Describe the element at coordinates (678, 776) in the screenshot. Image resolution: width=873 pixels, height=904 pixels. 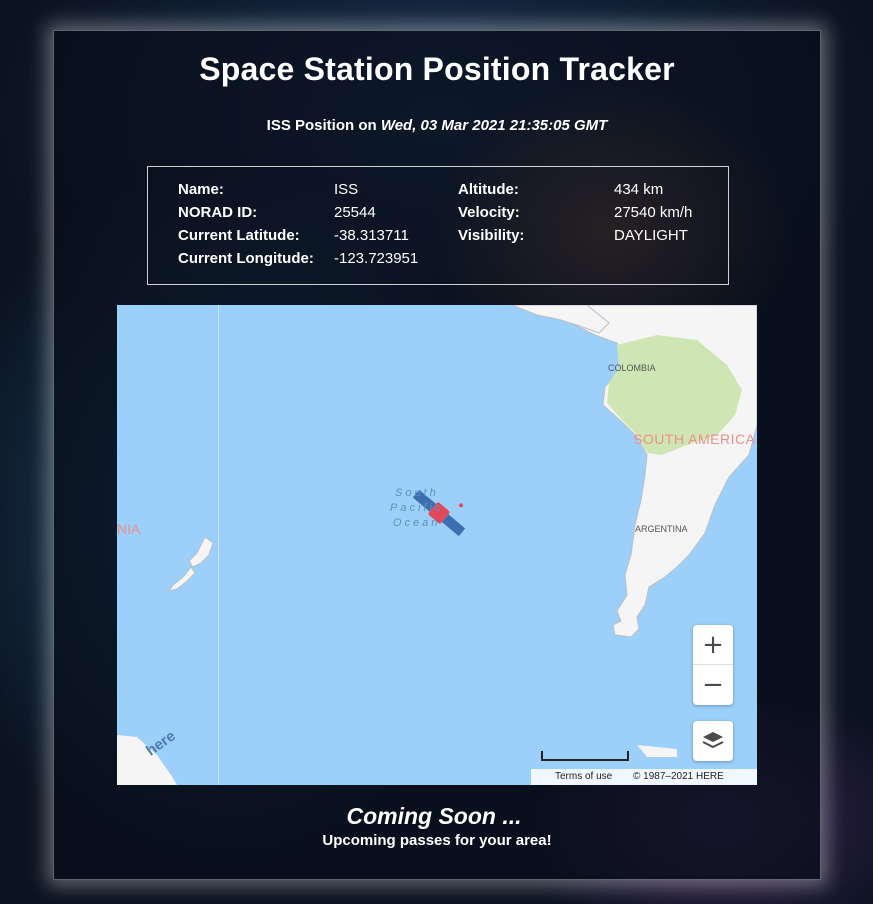
I see `copyright-text: © 1987–2021 HERE` at that location.